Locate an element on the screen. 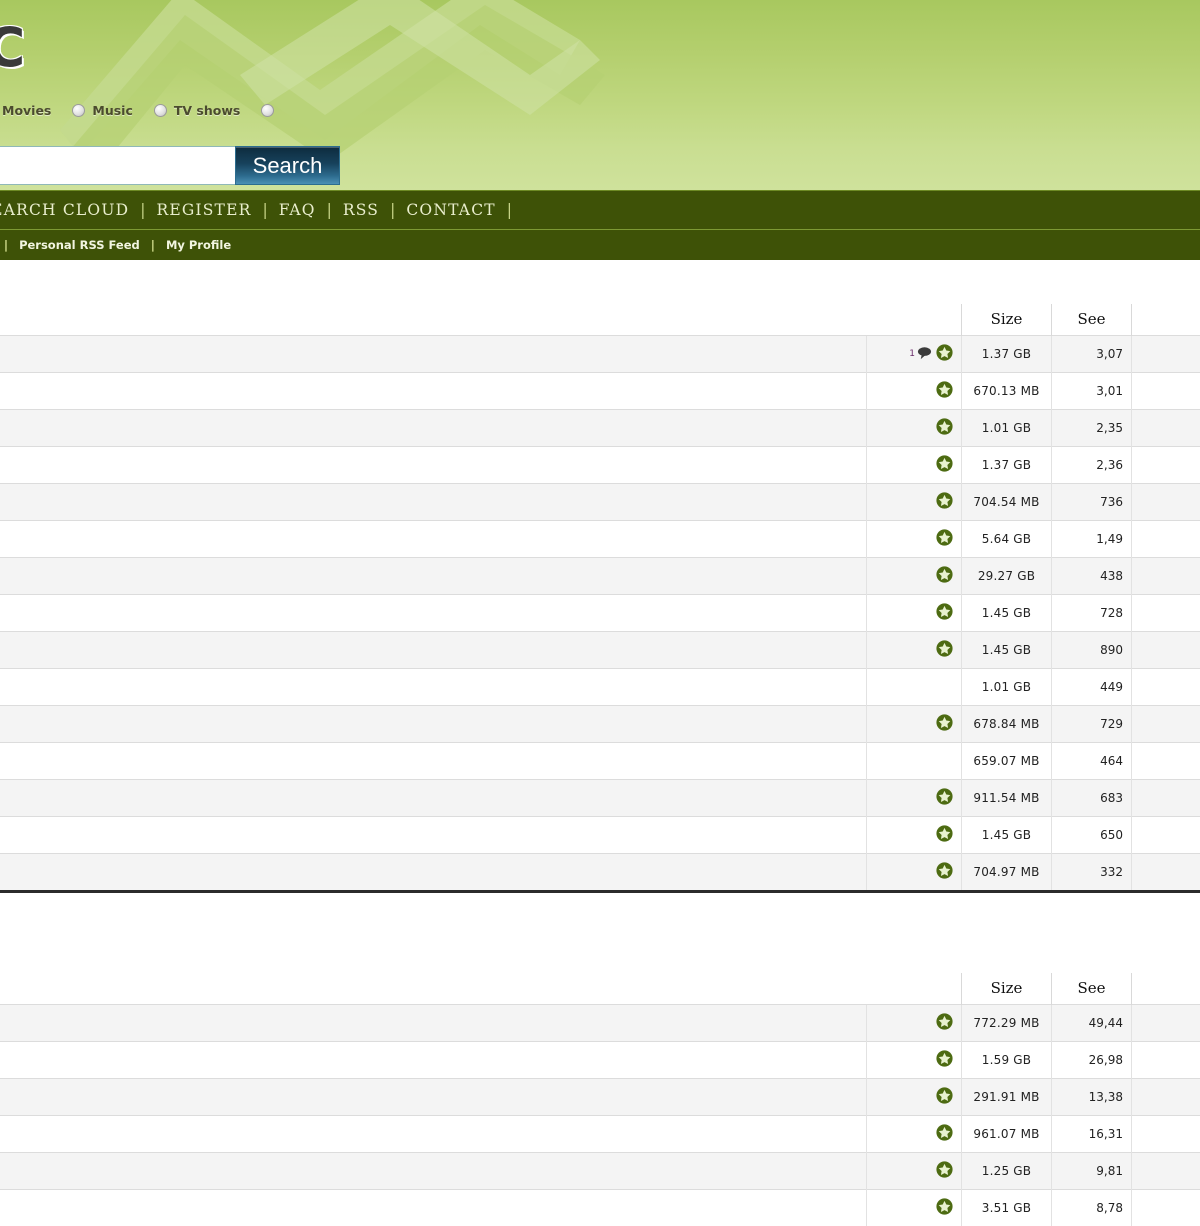 The image size is (1200, 1226). table-row: 1.25 GB9,81 is located at coordinates (600, 1171).